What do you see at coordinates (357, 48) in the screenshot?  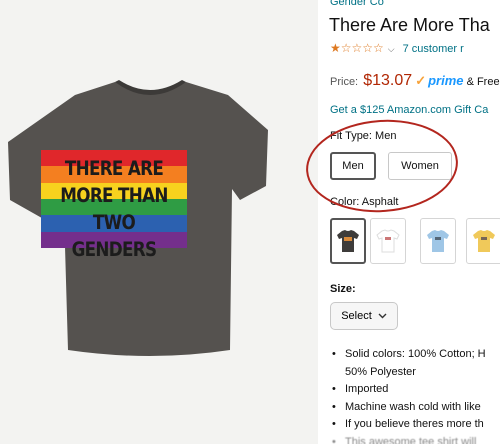 I see `star-rating-icon: ★☆☆☆☆` at bounding box center [357, 48].